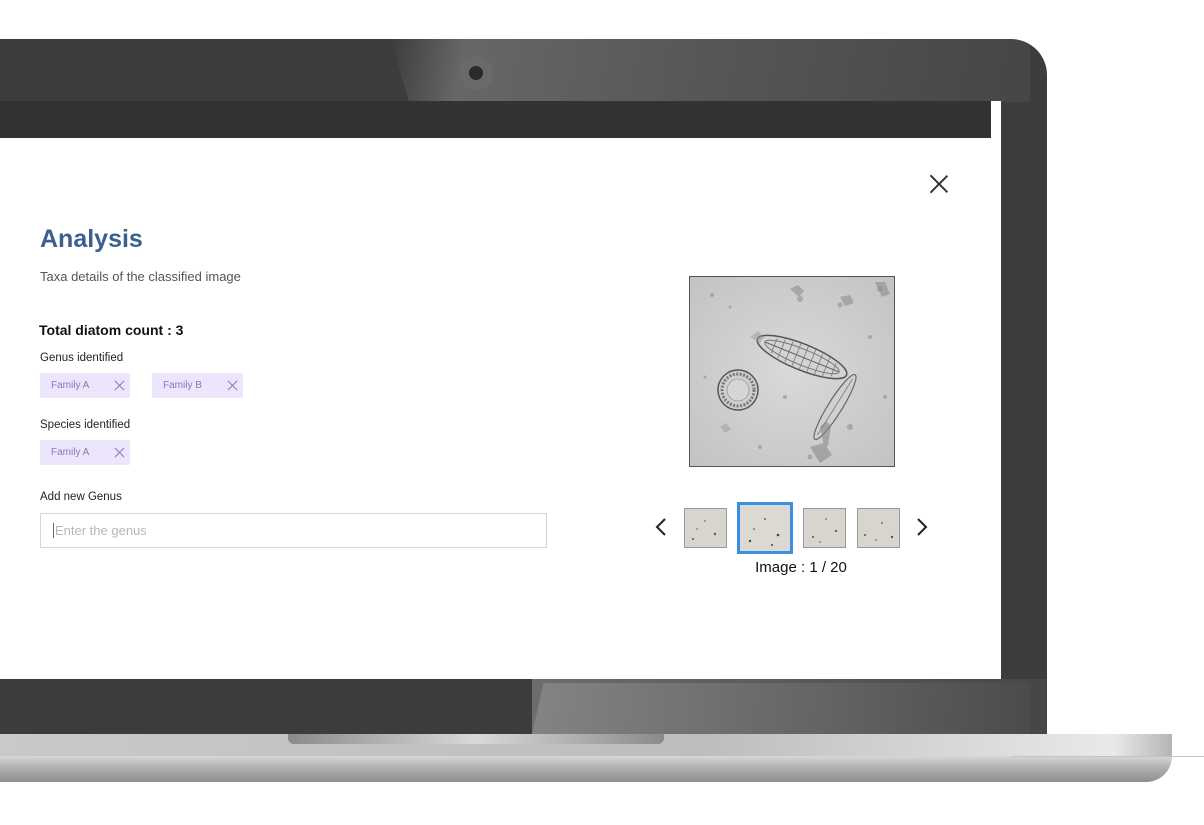  What do you see at coordinates (182, 385) in the screenshot?
I see `chip-label: Family B` at bounding box center [182, 385].